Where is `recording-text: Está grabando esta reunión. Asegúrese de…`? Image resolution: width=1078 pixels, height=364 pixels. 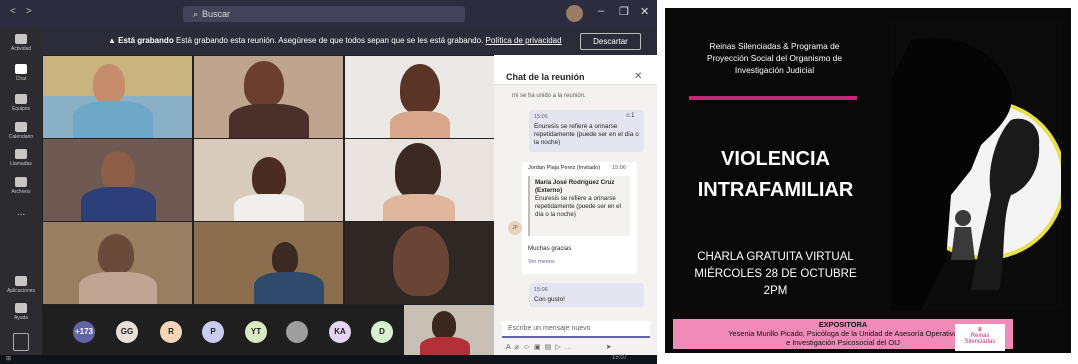
recording-text: Está grabando esta reunión. Asegúrese de… is located at coordinates (329, 40).